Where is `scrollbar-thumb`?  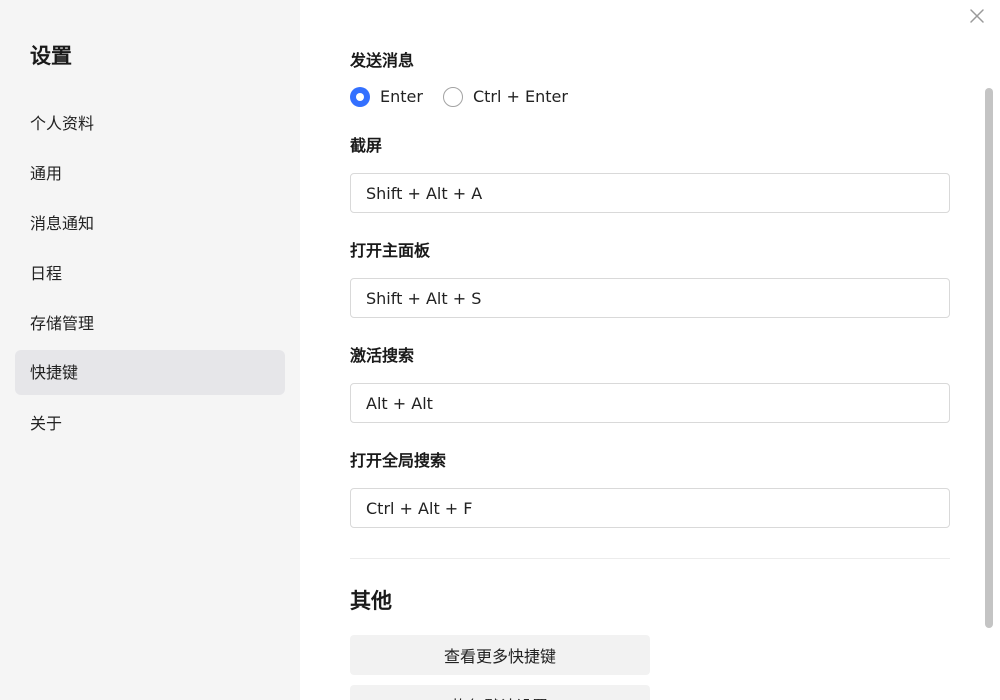 scrollbar-thumb is located at coordinates (989, 358).